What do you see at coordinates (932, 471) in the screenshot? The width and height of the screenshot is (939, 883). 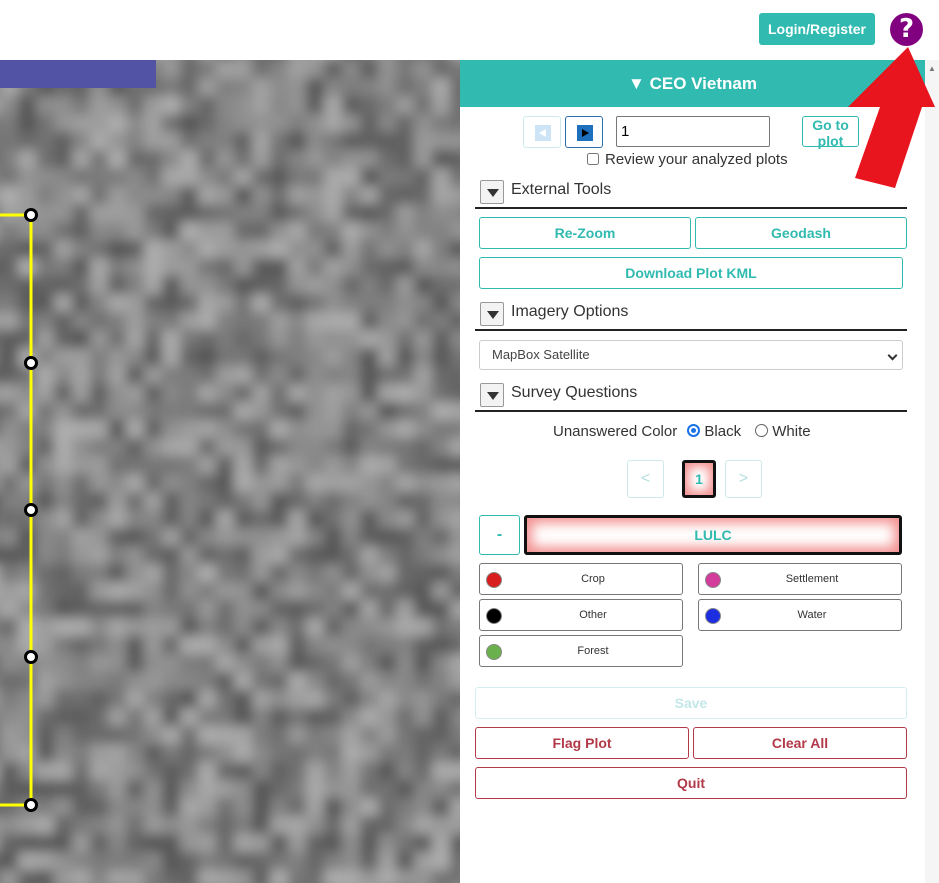 I see `scrollbar: ▲` at bounding box center [932, 471].